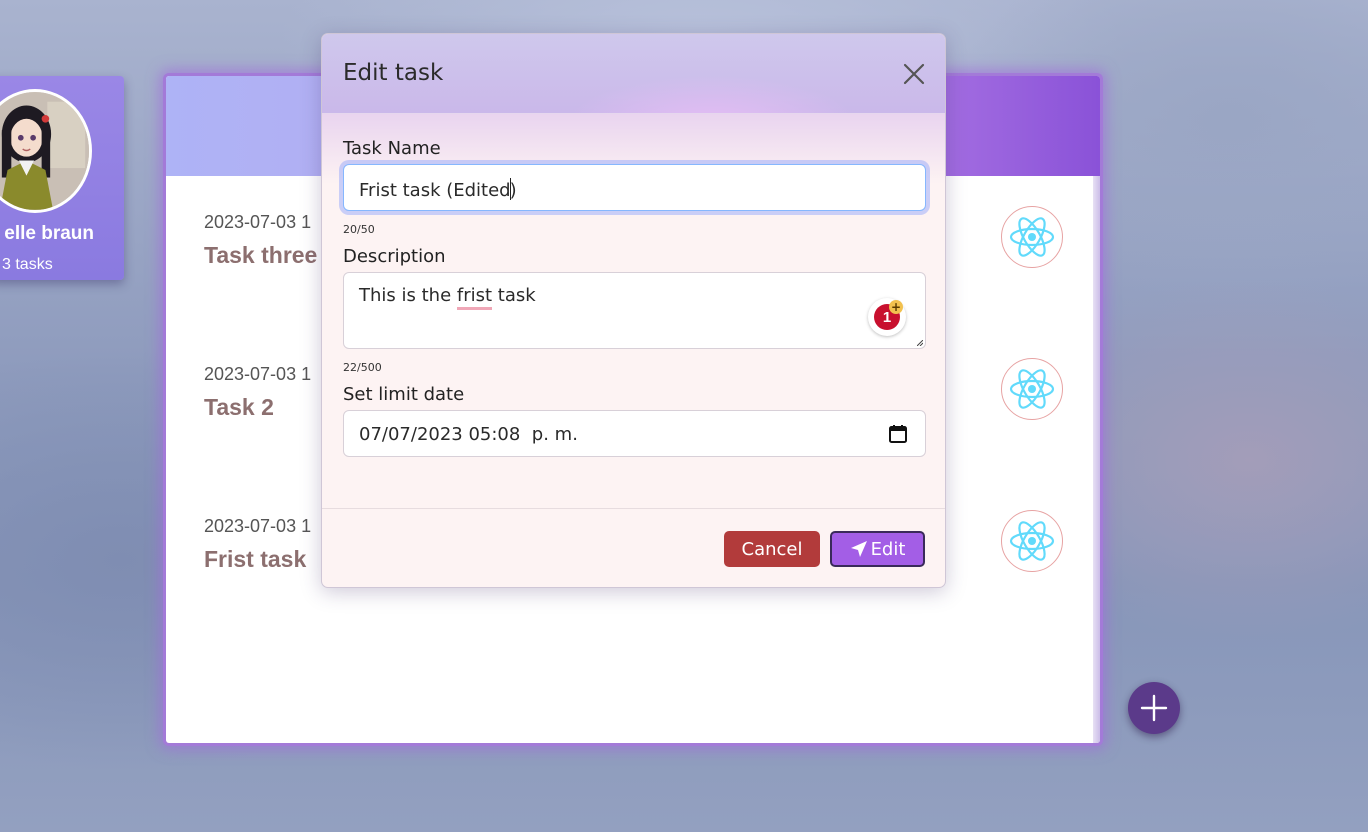  I want to click on task-name-input: Frist task (Edited), so click(634, 187).